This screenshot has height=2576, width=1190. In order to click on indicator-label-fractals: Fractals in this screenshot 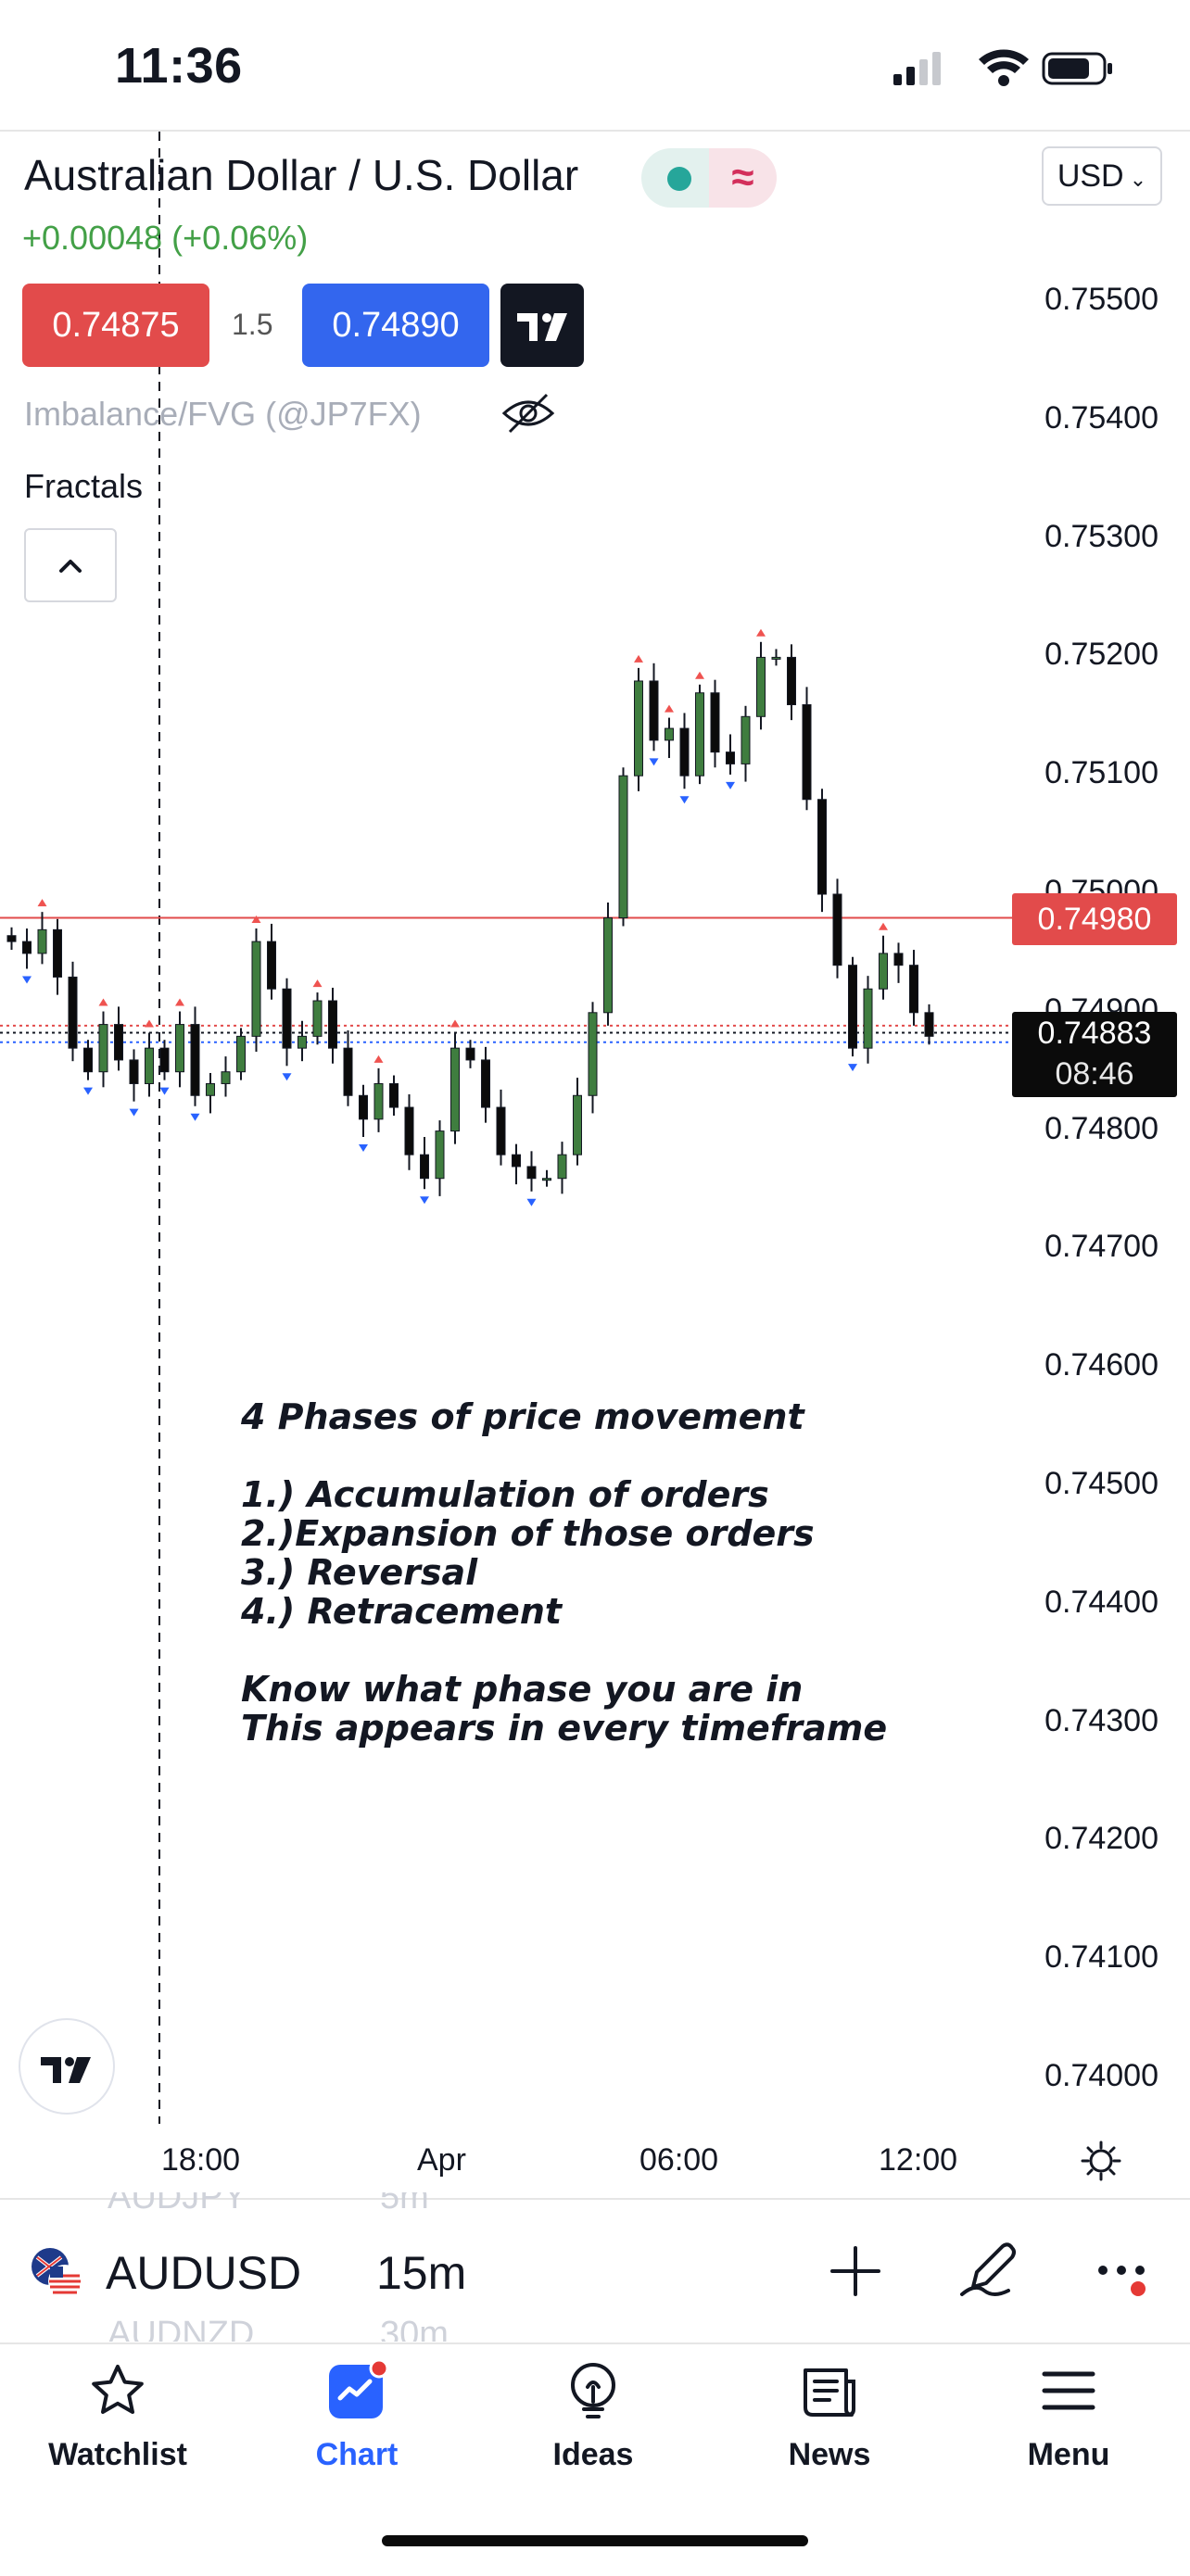, I will do `click(83, 486)`.